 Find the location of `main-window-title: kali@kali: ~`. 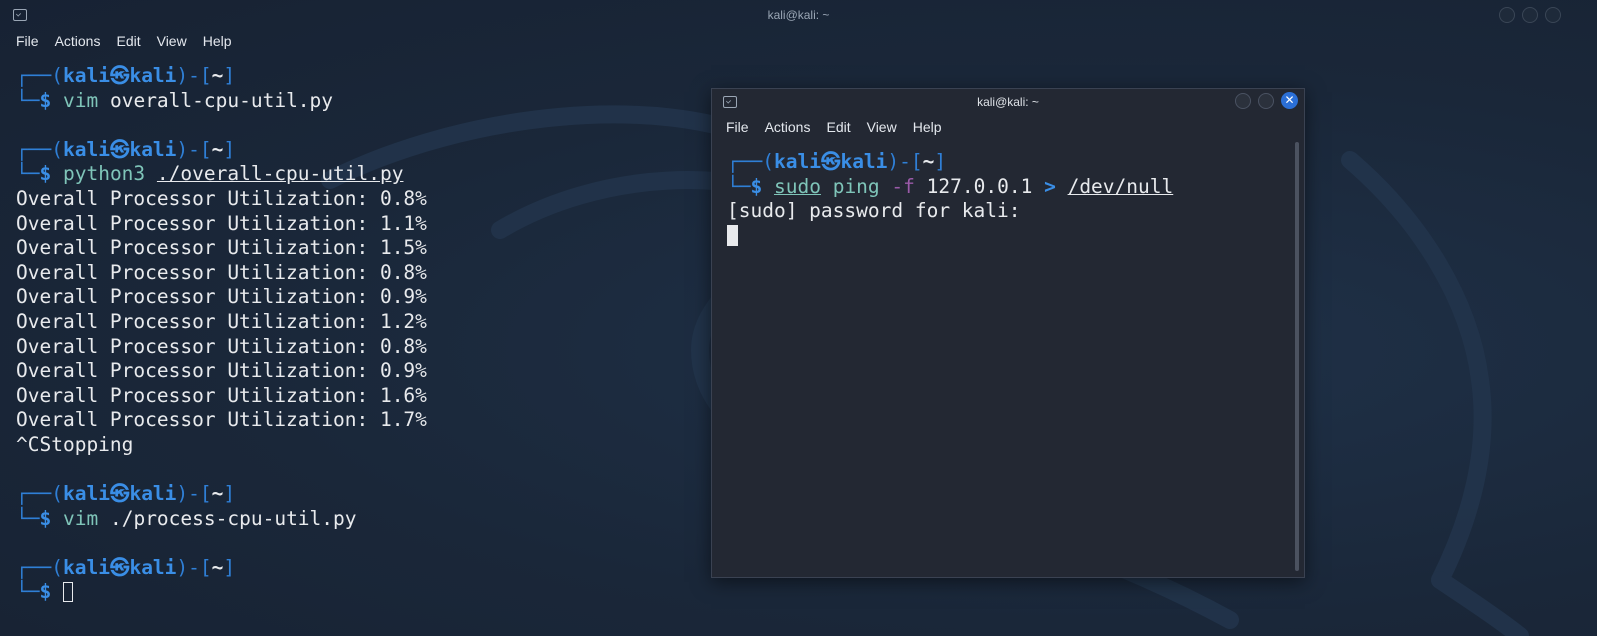

main-window-title: kali@kali: ~ is located at coordinates (798, 15).